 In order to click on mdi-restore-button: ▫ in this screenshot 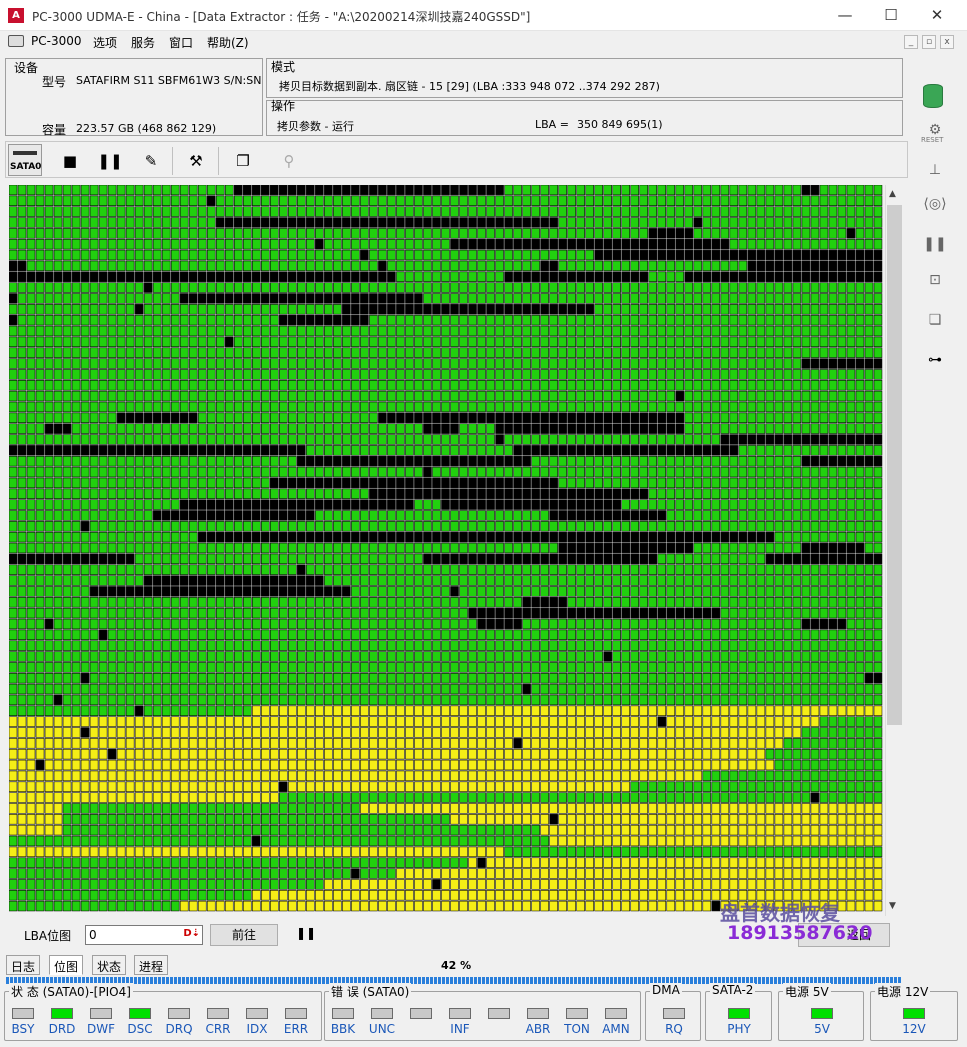, I will do `click(929, 42)`.